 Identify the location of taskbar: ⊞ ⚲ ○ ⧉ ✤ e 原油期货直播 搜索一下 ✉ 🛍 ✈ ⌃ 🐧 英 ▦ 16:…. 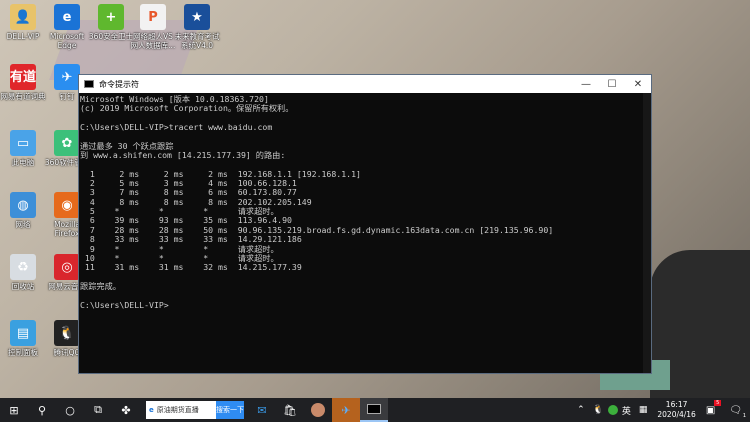
(375, 410).